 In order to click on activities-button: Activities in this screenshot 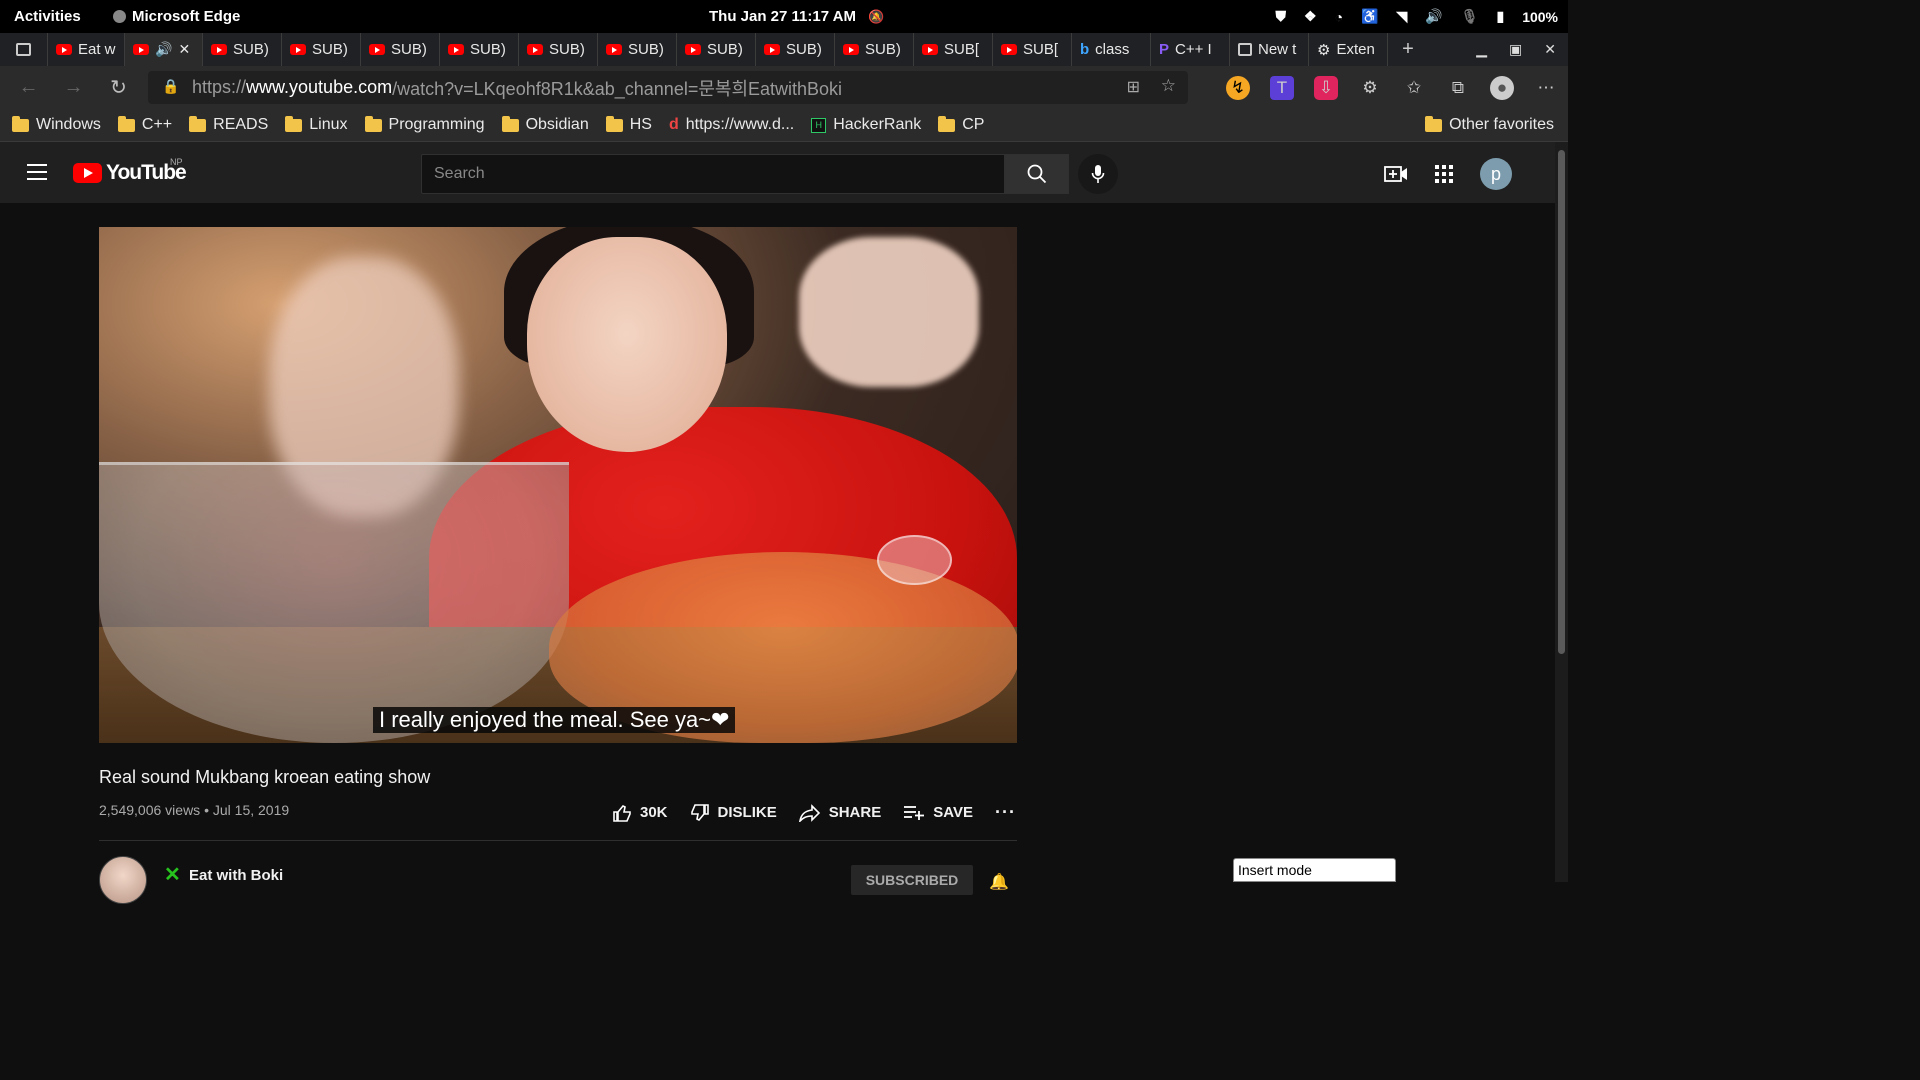, I will do `click(47, 16)`.